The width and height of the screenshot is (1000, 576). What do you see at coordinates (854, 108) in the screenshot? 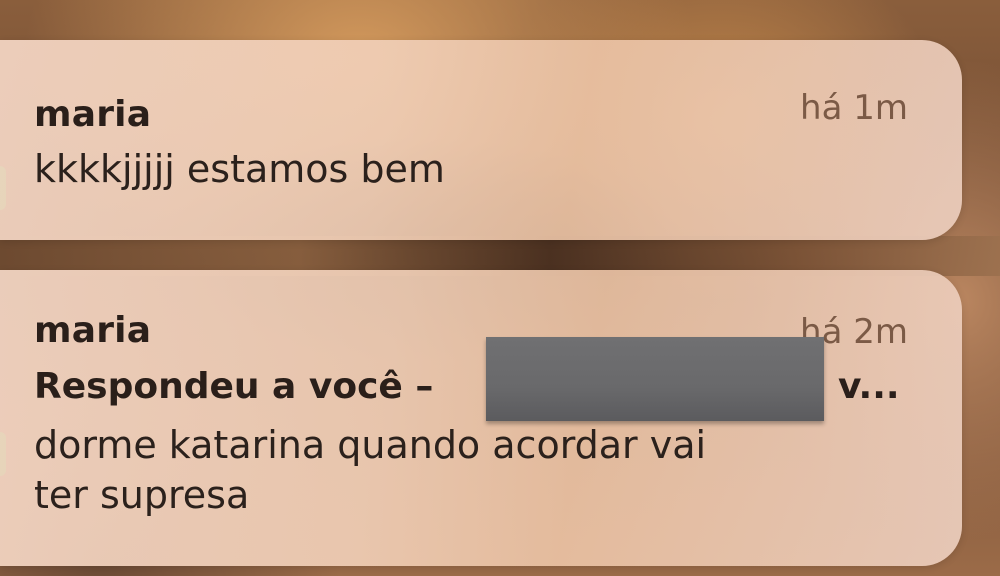
I see `notification-time: há 1m` at bounding box center [854, 108].